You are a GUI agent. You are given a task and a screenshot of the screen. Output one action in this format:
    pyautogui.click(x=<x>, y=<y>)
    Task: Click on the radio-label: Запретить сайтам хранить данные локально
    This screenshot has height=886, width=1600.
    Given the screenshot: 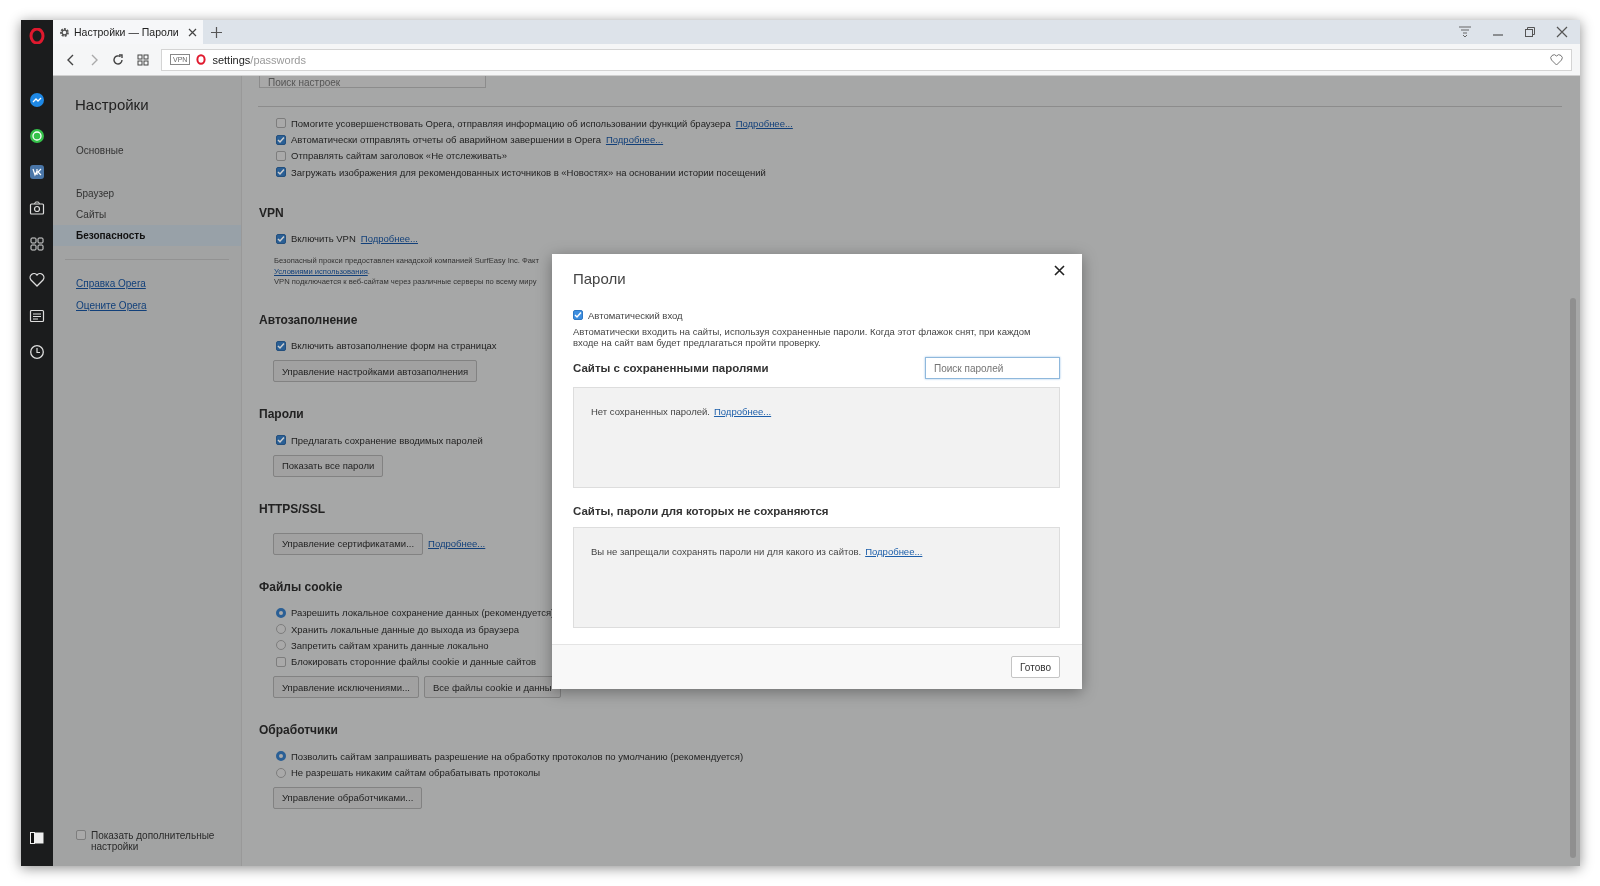 What is the action you would take?
    pyautogui.click(x=390, y=645)
    